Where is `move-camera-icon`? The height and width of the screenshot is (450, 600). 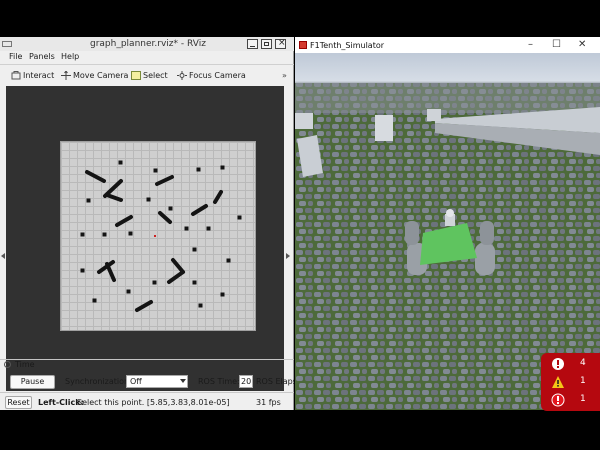
move-camera-icon is located at coordinates (66, 75).